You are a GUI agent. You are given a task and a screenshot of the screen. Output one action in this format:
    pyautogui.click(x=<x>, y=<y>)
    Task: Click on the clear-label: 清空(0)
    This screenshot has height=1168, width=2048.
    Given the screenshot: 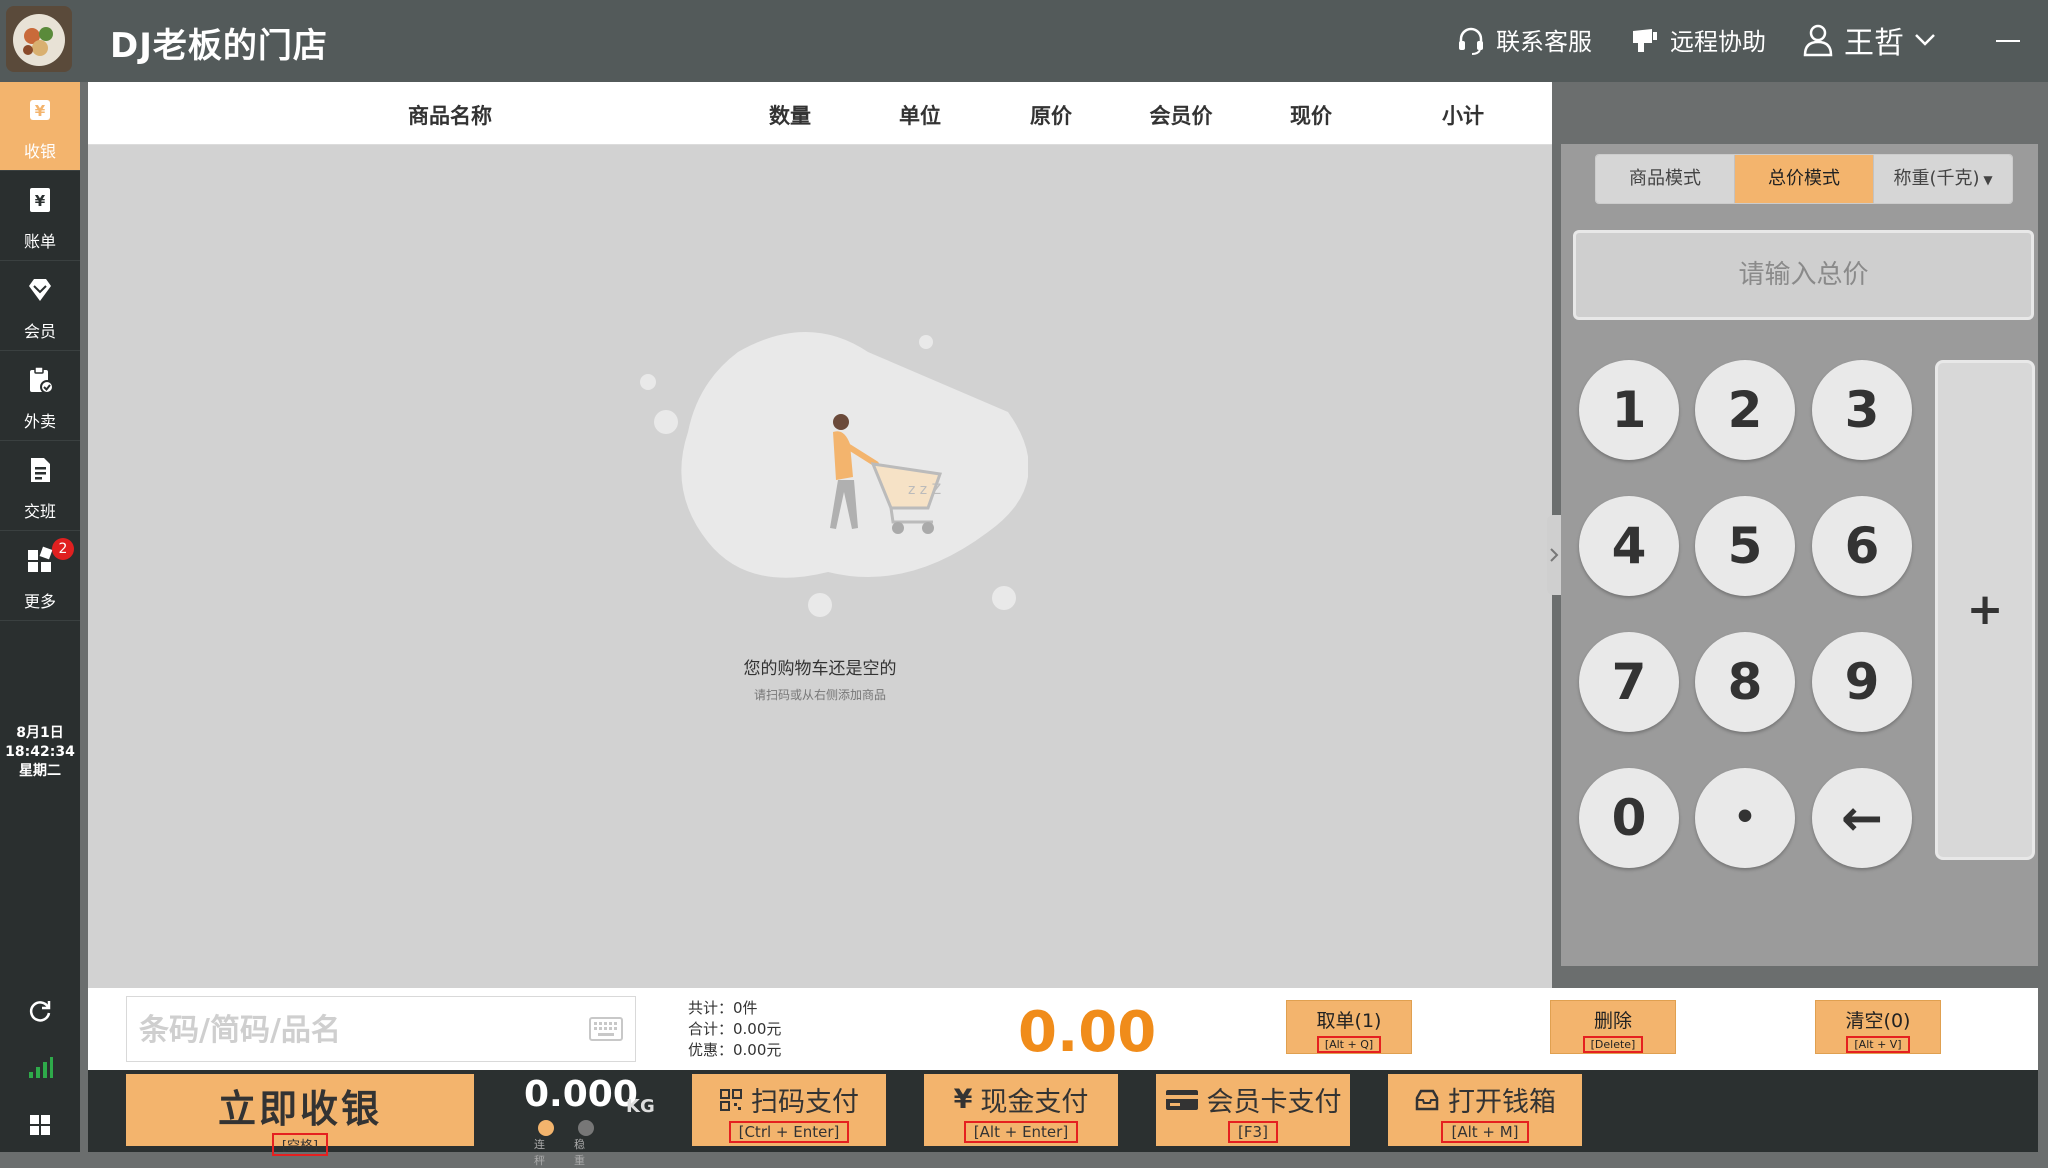 What is the action you would take?
    pyautogui.click(x=1878, y=1021)
    